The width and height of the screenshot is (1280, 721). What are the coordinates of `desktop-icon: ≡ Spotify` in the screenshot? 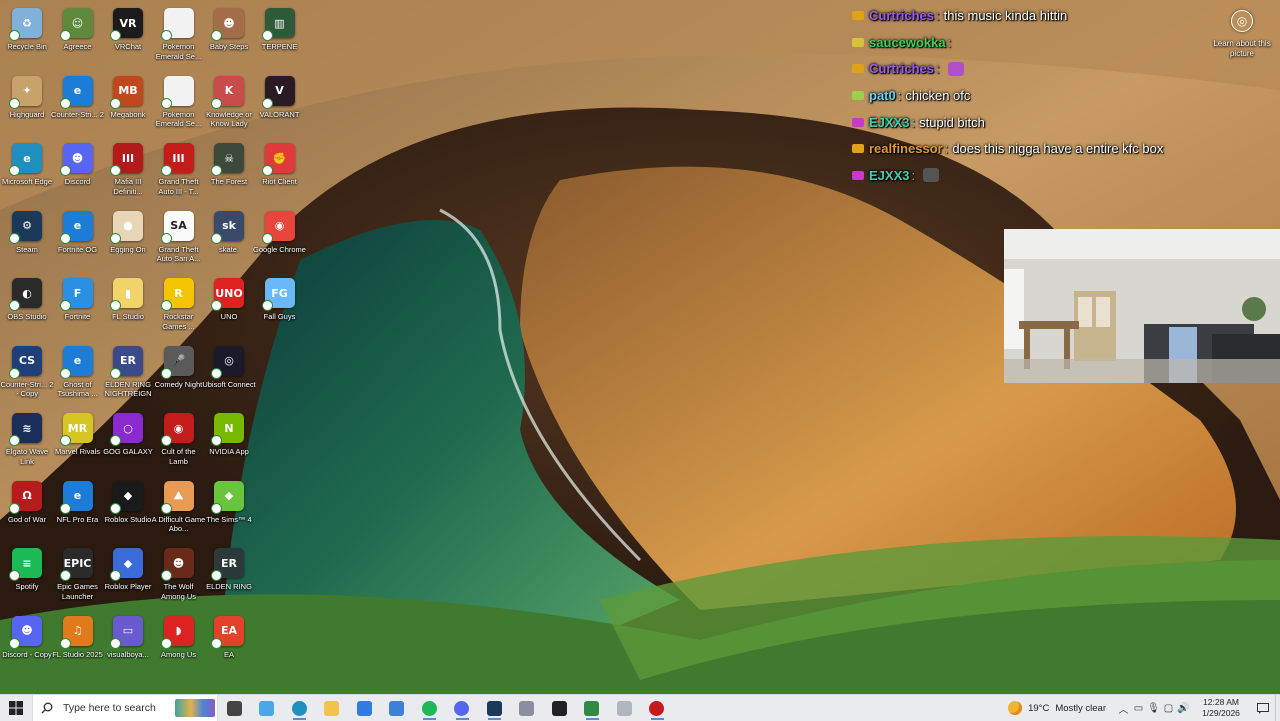 It's located at (27, 575).